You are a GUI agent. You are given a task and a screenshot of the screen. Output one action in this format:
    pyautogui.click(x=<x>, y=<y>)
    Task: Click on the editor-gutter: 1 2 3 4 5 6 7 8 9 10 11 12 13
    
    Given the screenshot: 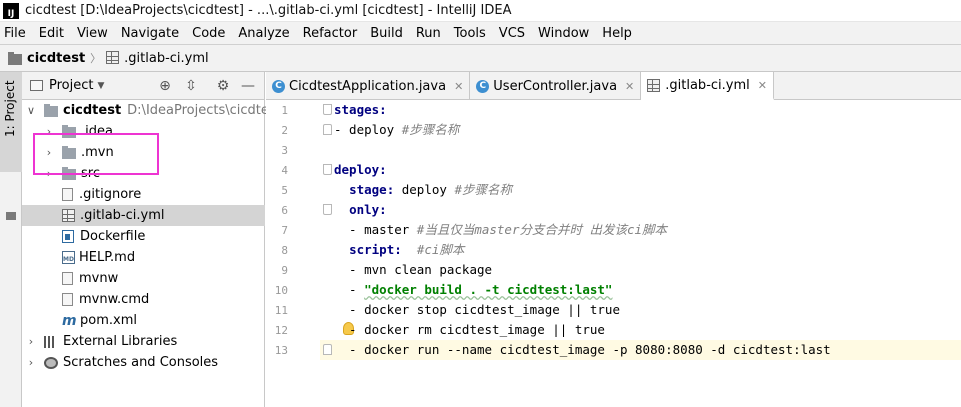 What is the action you would take?
    pyautogui.click(x=299, y=253)
    